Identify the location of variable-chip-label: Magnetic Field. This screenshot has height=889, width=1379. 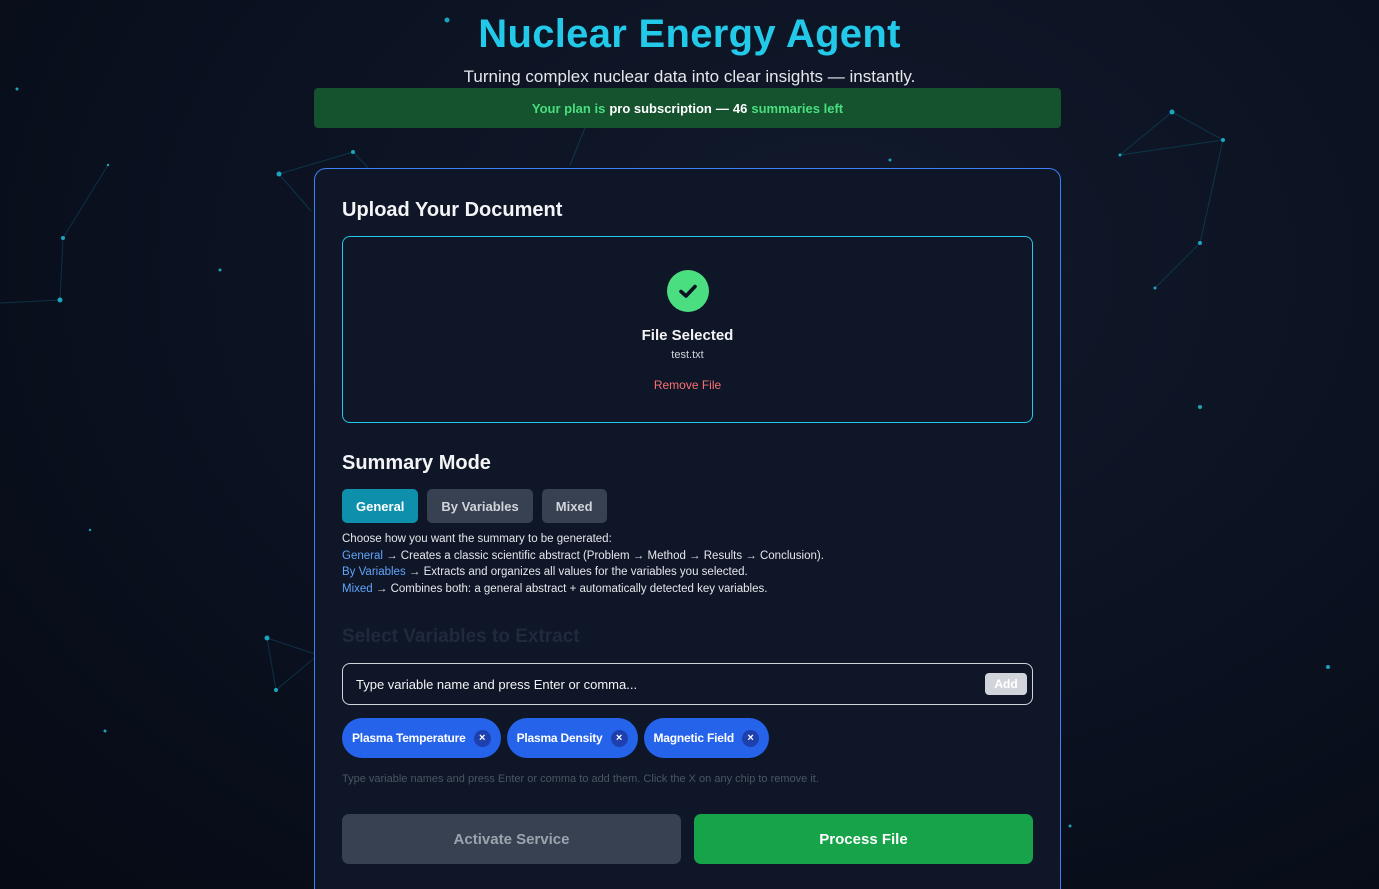
(694, 738).